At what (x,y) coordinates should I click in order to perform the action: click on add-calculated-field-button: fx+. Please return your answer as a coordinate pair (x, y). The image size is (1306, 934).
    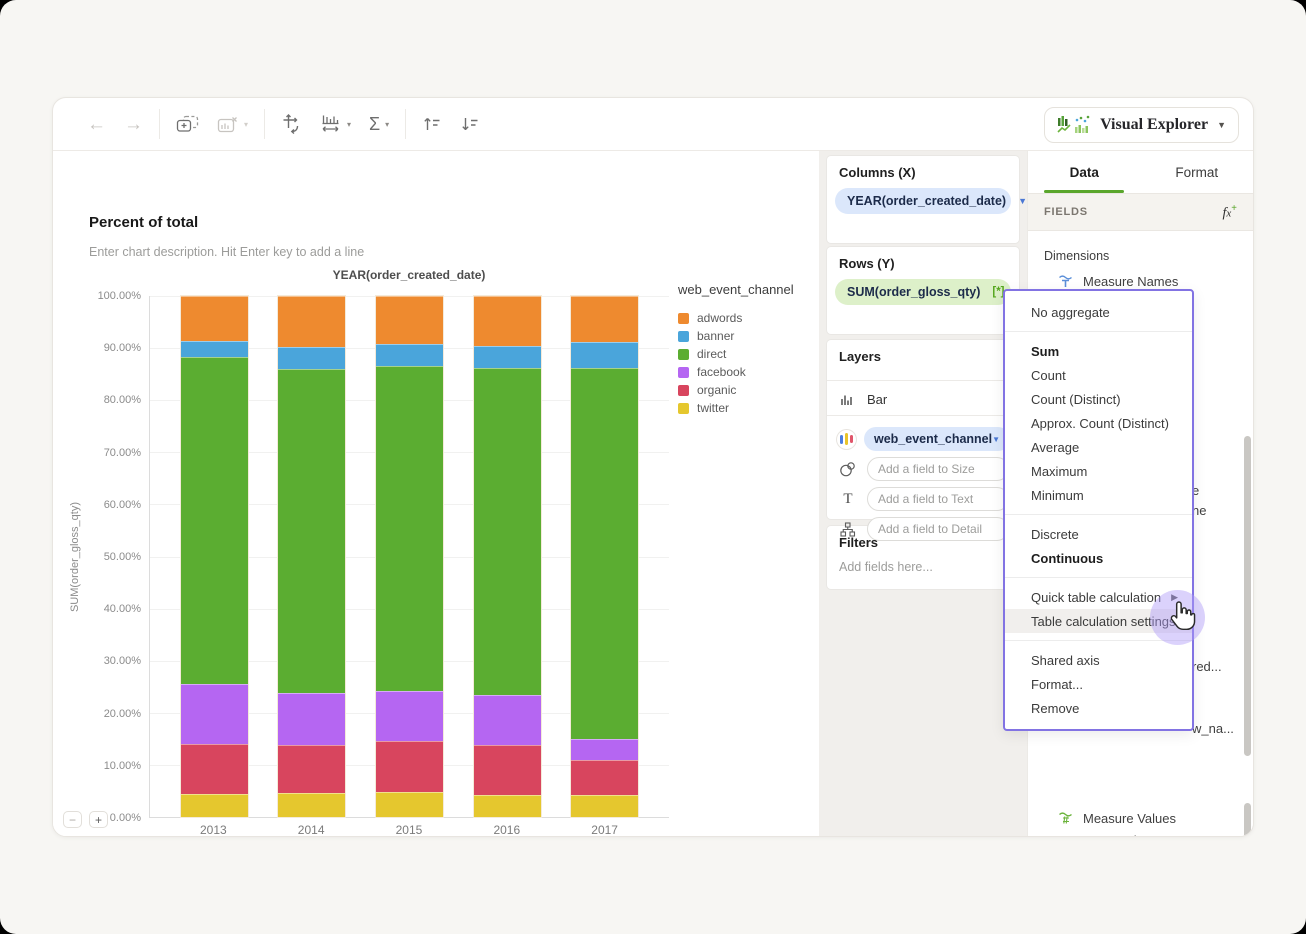
    Looking at the image, I should click on (1230, 212).